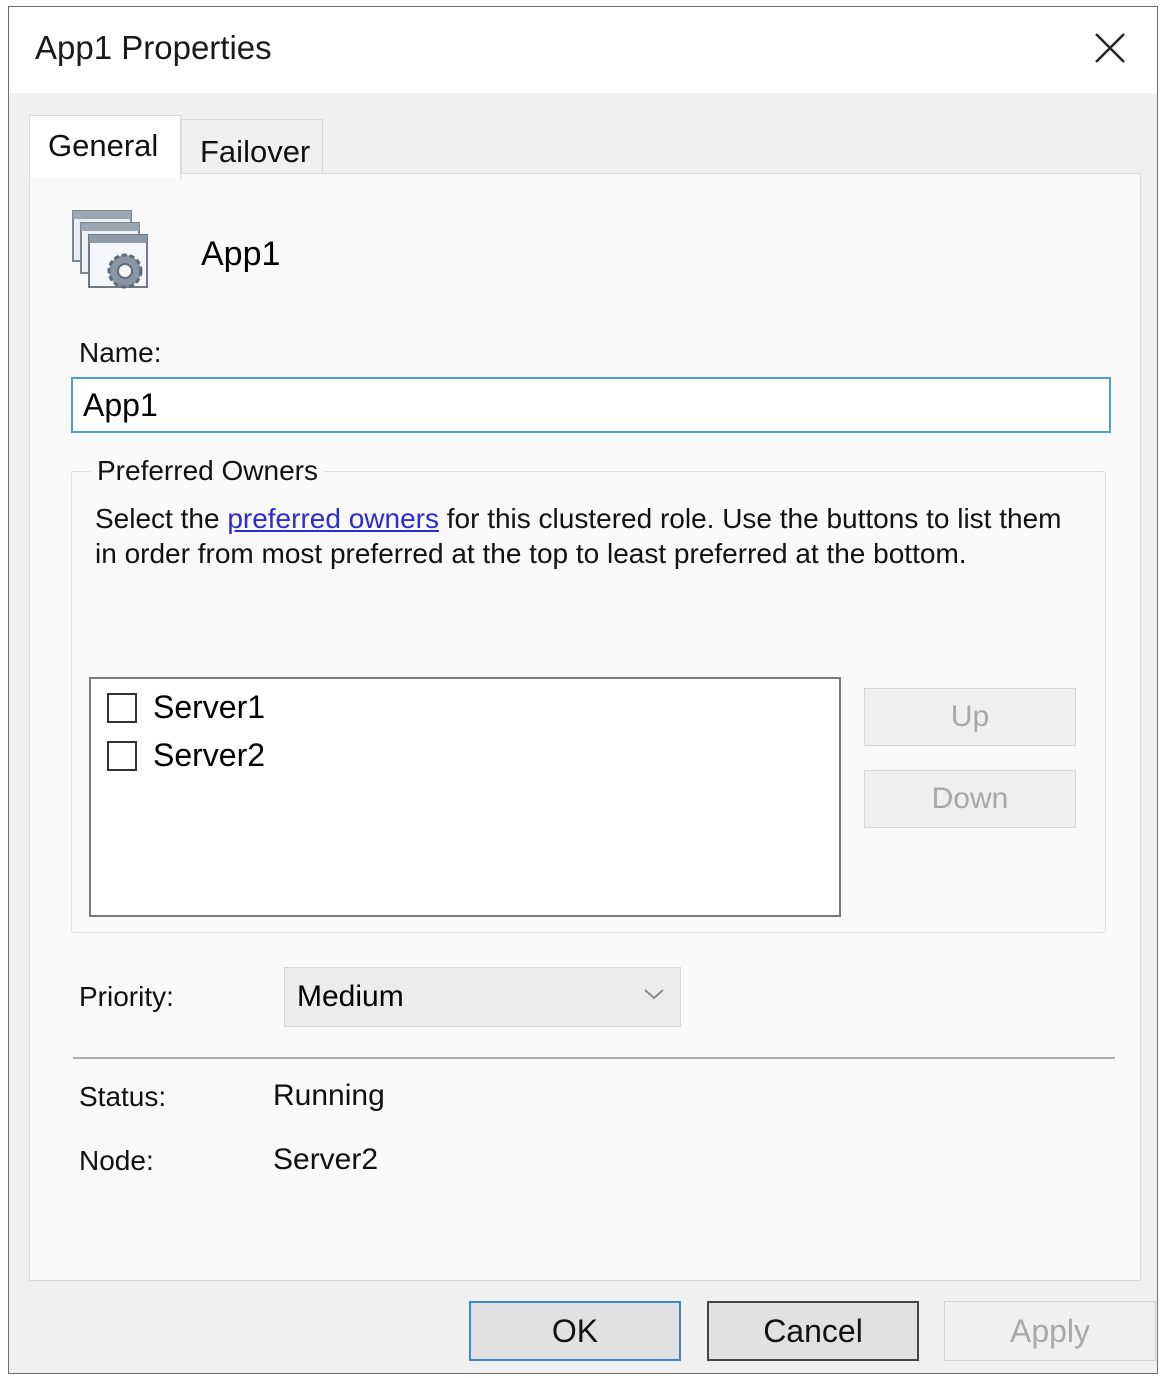  Describe the element at coordinates (207, 471) in the screenshot. I see `preferred-owners-legend: Preferred Owners` at that location.